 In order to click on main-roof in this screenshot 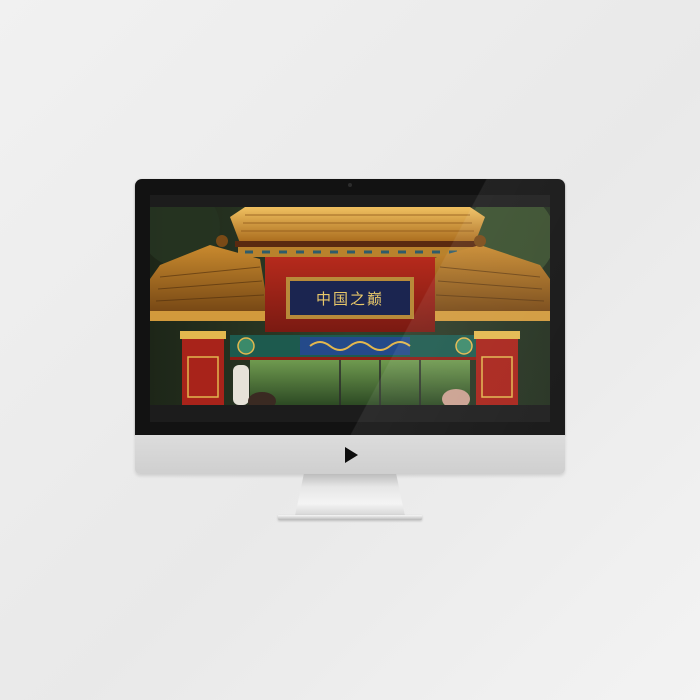, I will do `click(357, 225)`.